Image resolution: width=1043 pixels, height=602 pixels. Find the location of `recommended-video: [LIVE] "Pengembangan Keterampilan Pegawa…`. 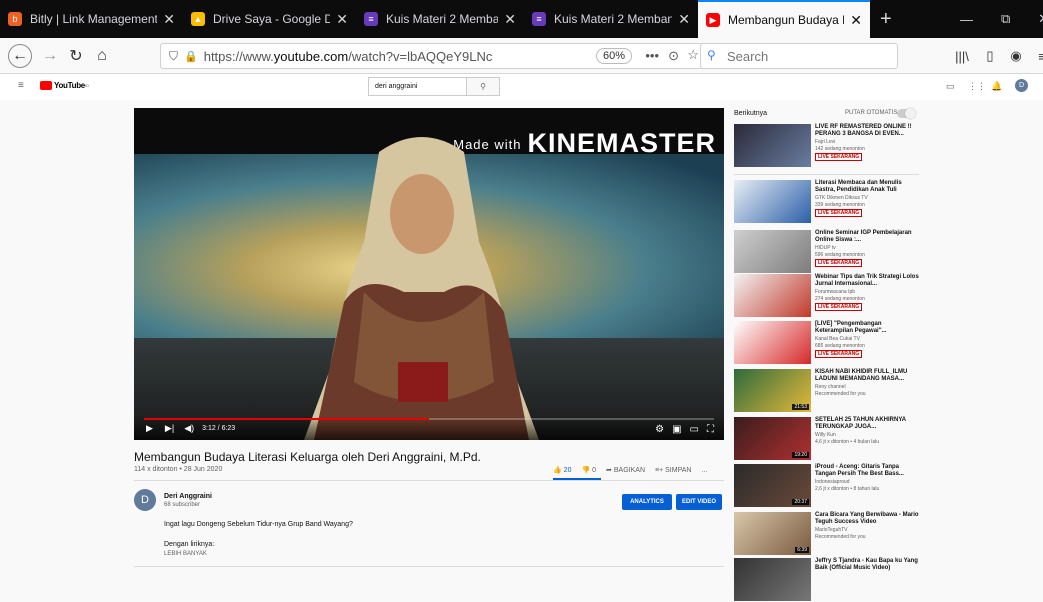

recommended-video: [LIVE] "Pengembangan Keterampilan Pegawa… is located at coordinates (826, 343).